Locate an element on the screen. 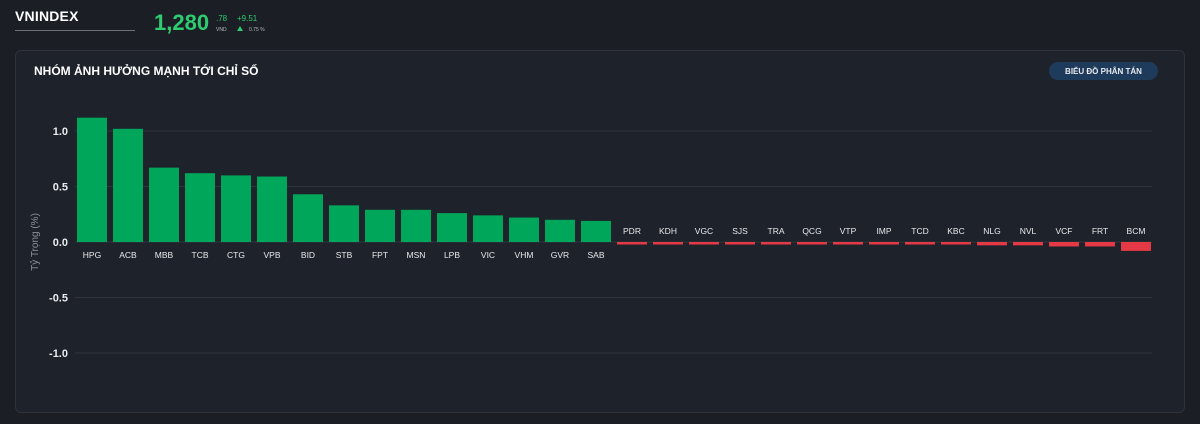  category-label: VGC is located at coordinates (704, 231).